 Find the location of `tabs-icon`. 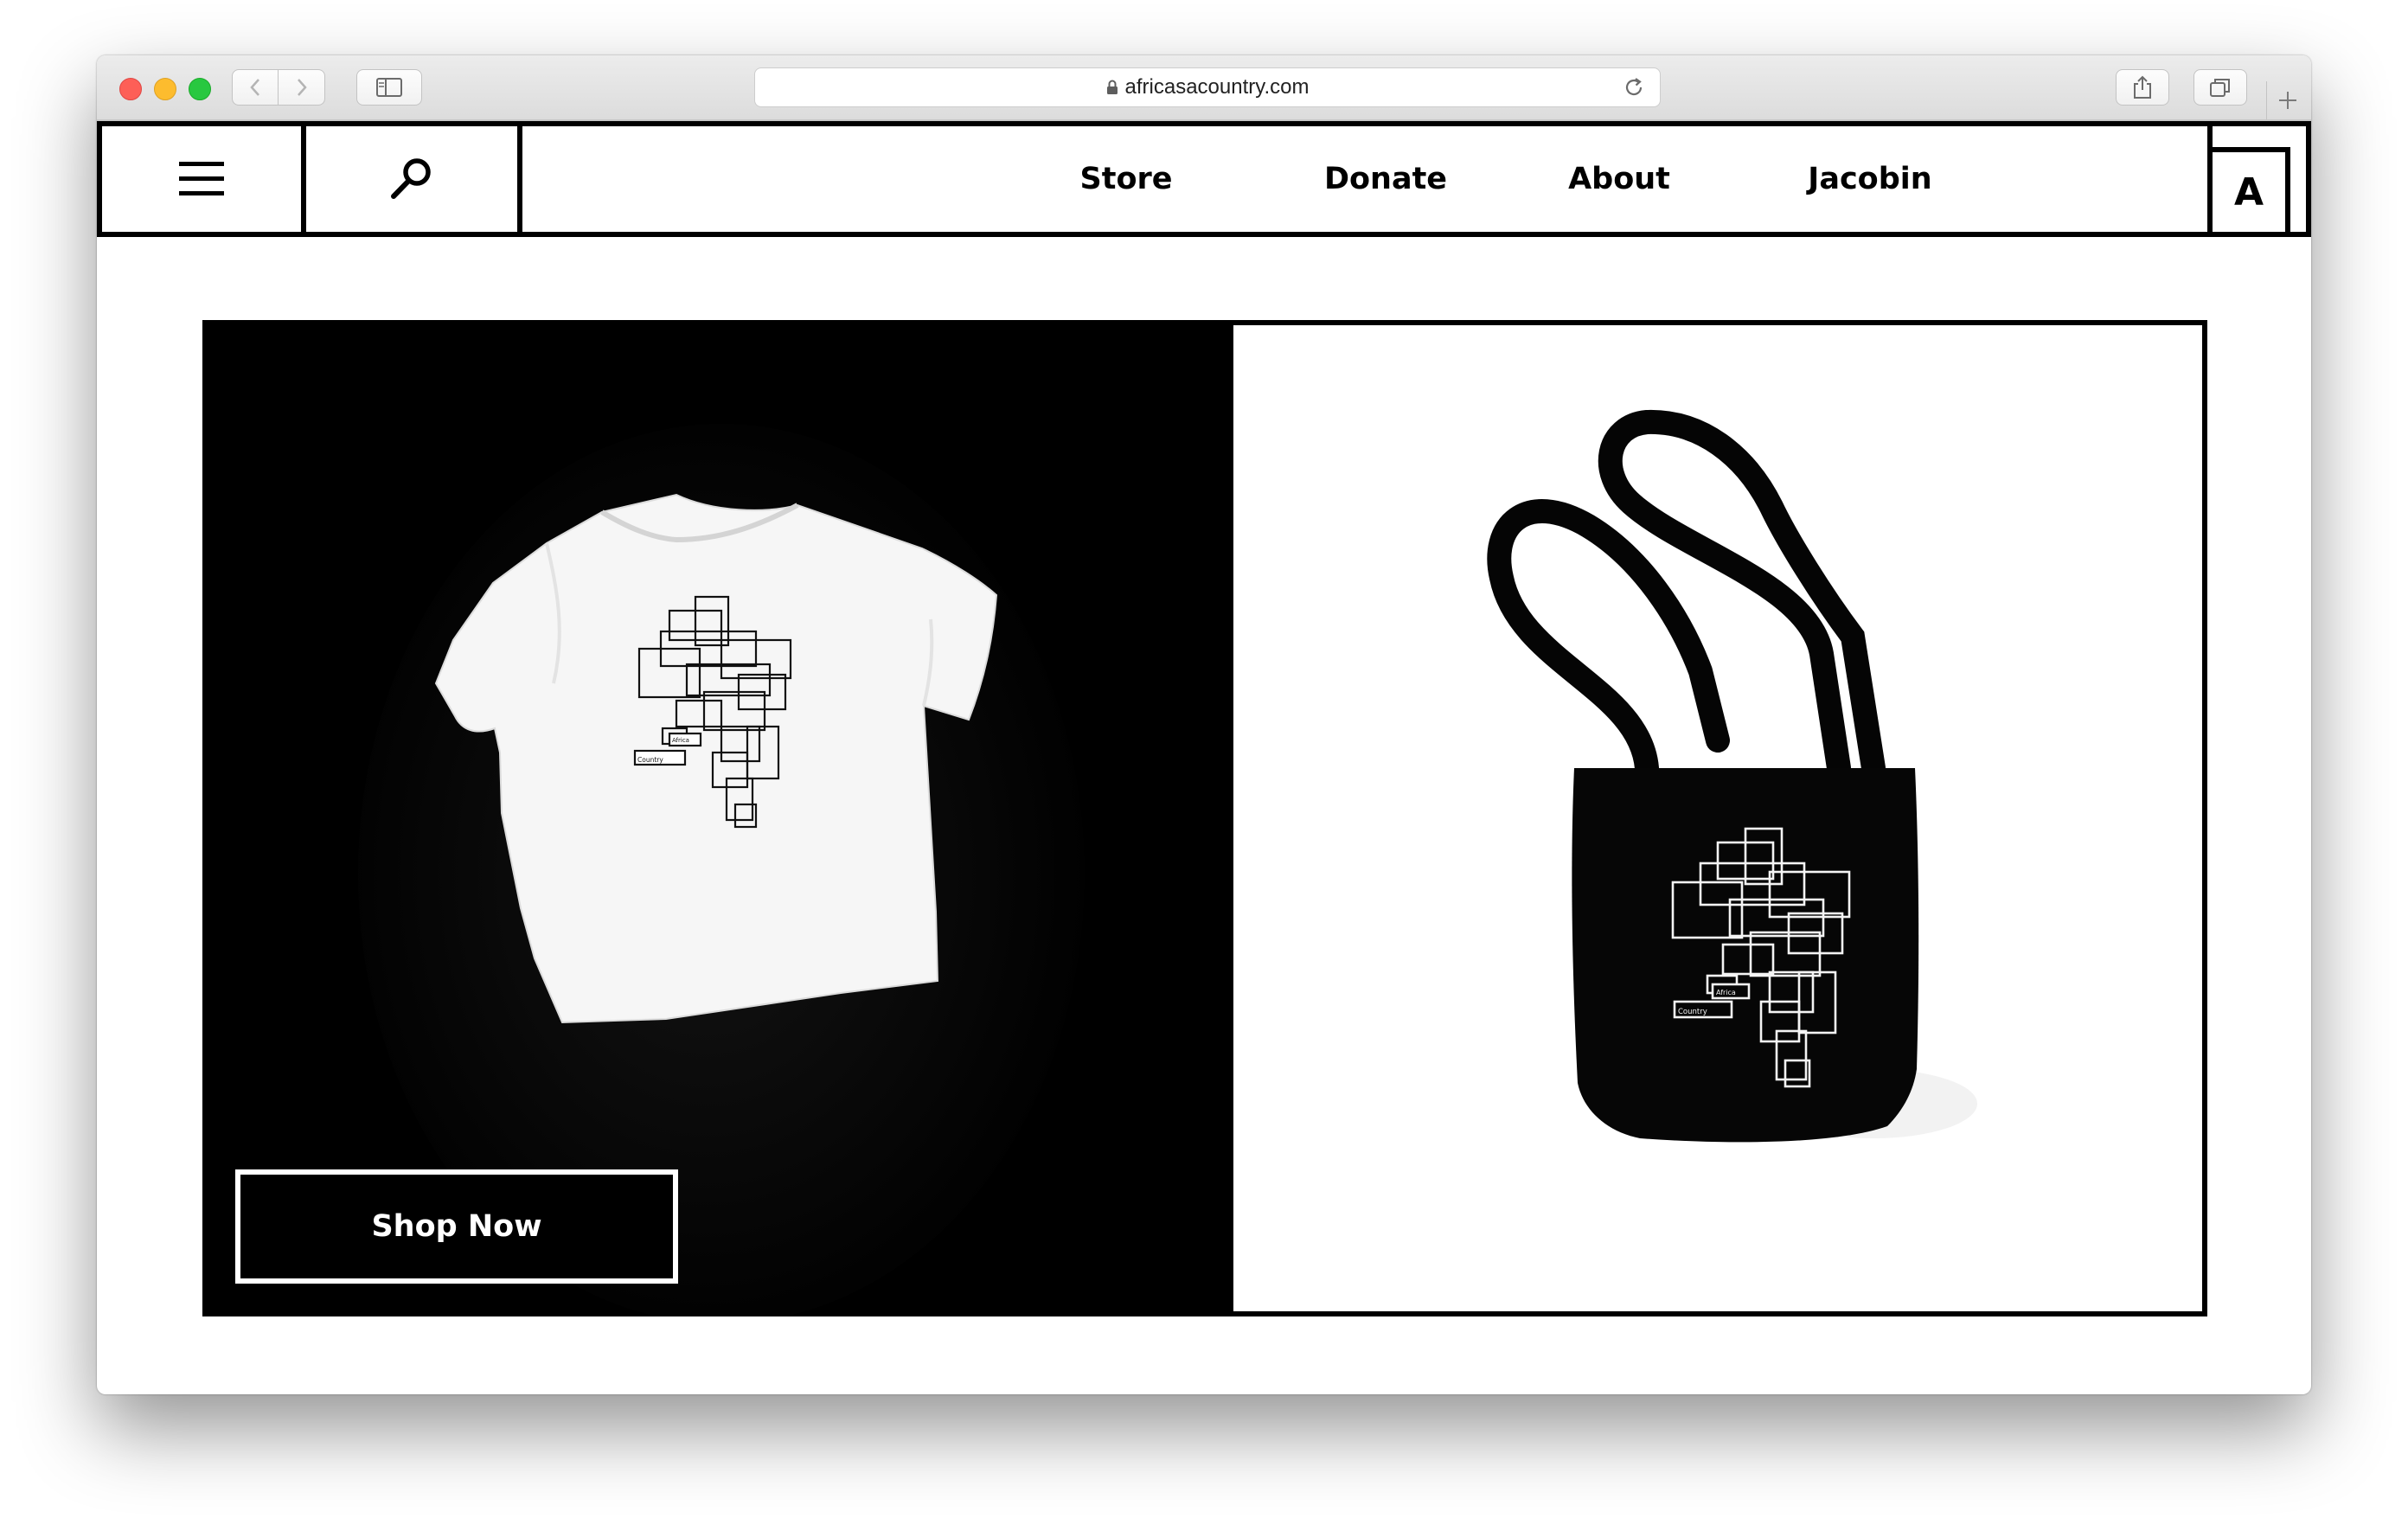

tabs-icon is located at coordinates (2220, 88).